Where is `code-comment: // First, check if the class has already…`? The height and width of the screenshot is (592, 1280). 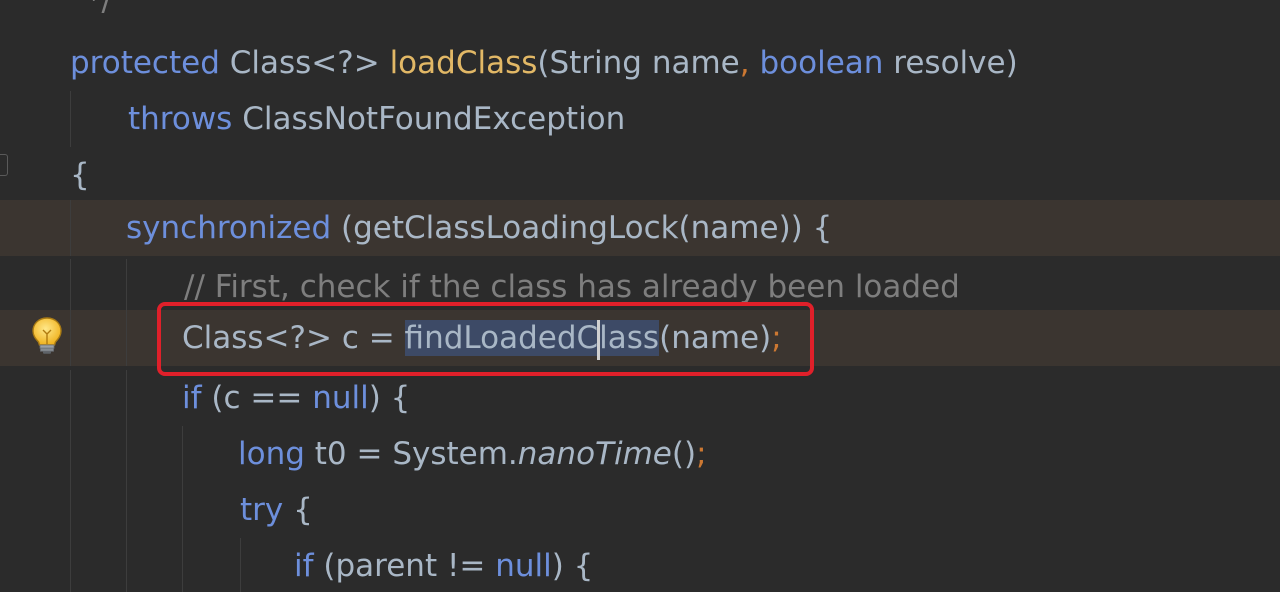 code-comment: // First, check if the class has already… is located at coordinates (572, 287).